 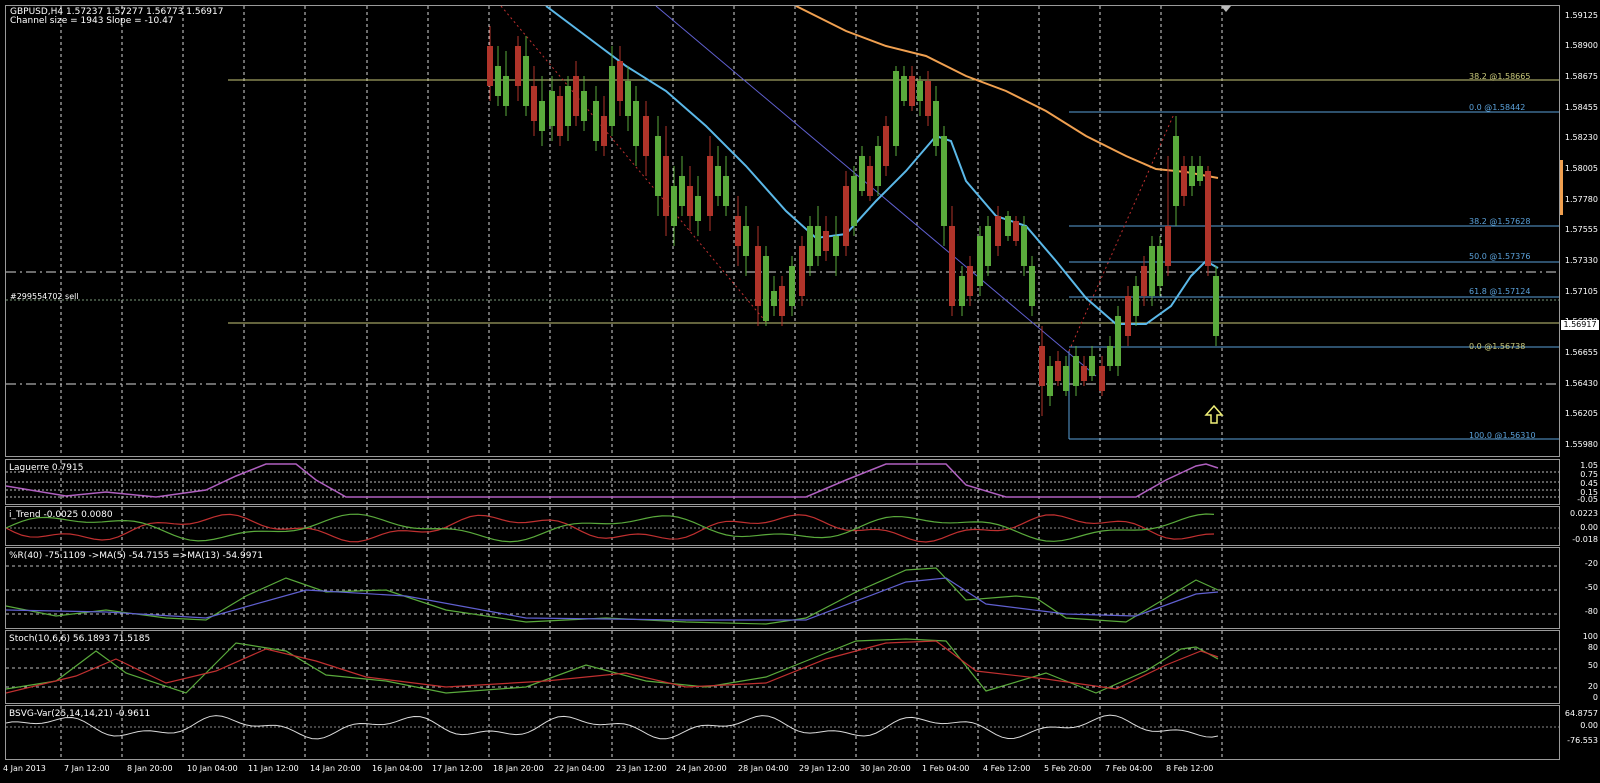 I want to click on date-label: 1 Feb 04:00, so click(x=946, y=768).